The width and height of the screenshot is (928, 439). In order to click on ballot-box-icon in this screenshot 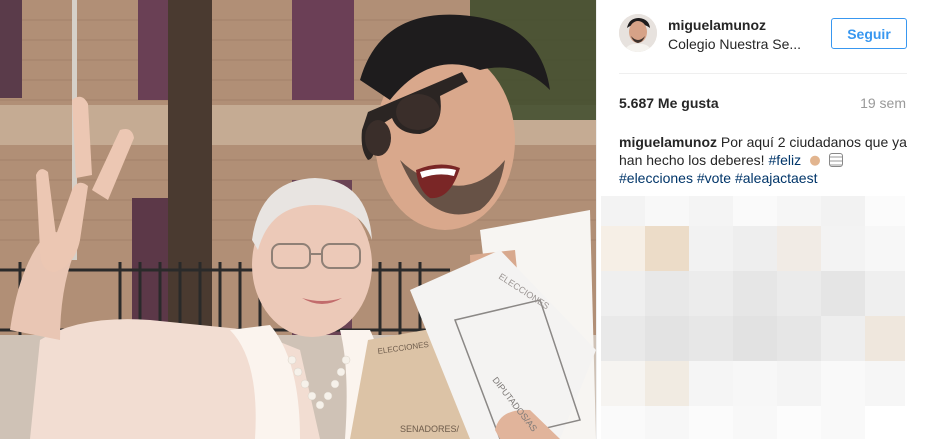, I will do `click(835, 160)`.